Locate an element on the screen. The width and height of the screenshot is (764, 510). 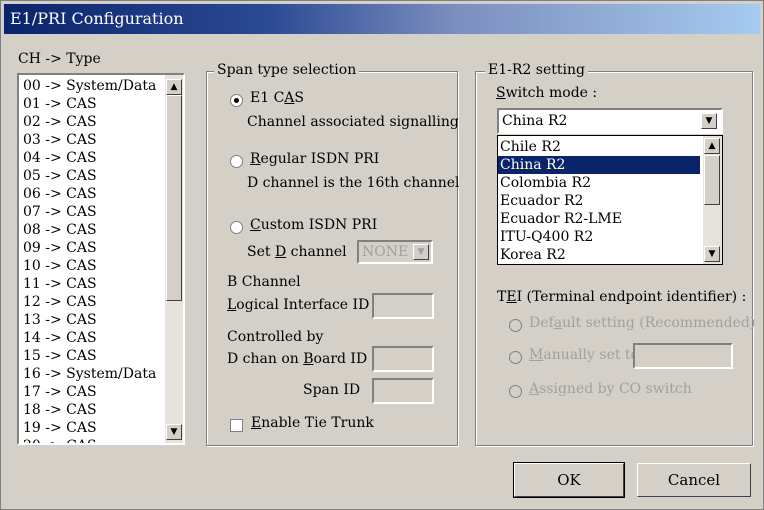
b-channel-label: B Channel is located at coordinates (264, 282).